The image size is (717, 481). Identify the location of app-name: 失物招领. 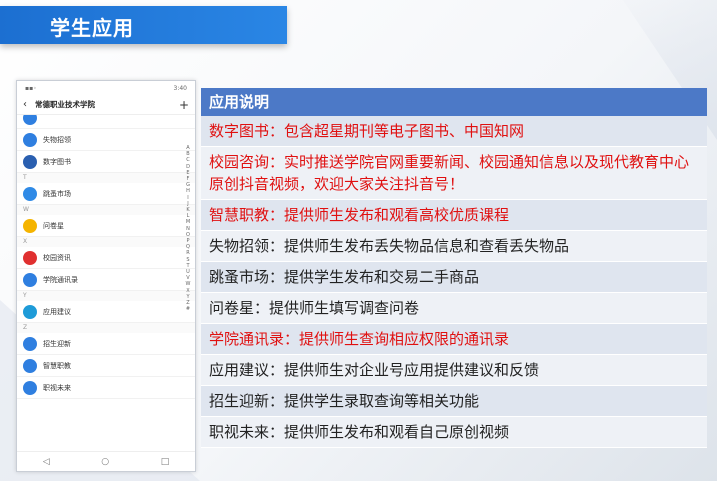
(57, 139).